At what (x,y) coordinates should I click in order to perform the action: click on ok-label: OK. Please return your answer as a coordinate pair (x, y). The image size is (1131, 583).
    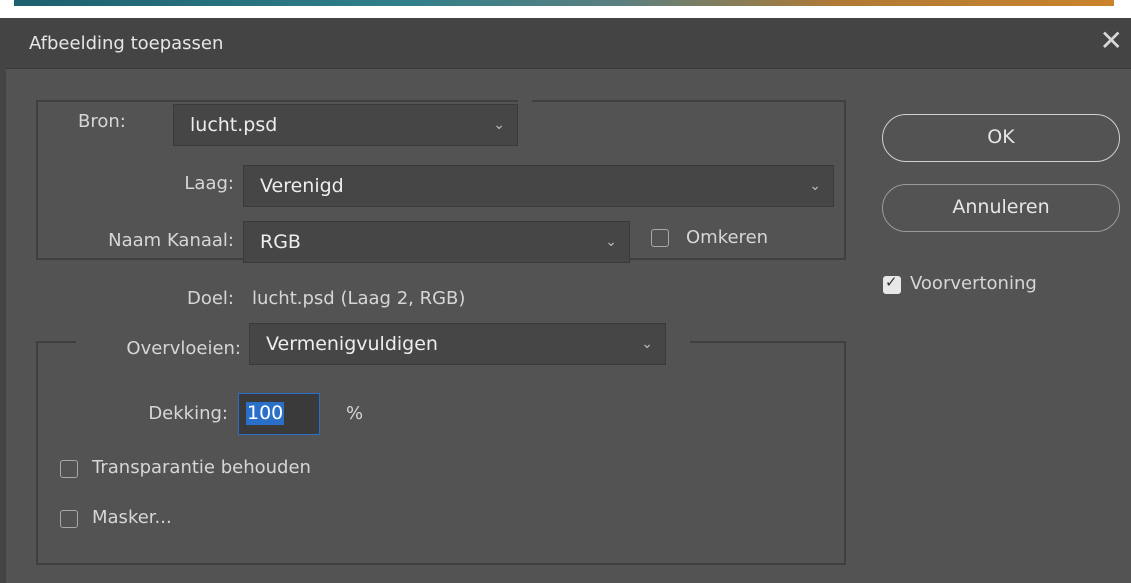
    Looking at the image, I should click on (1001, 137).